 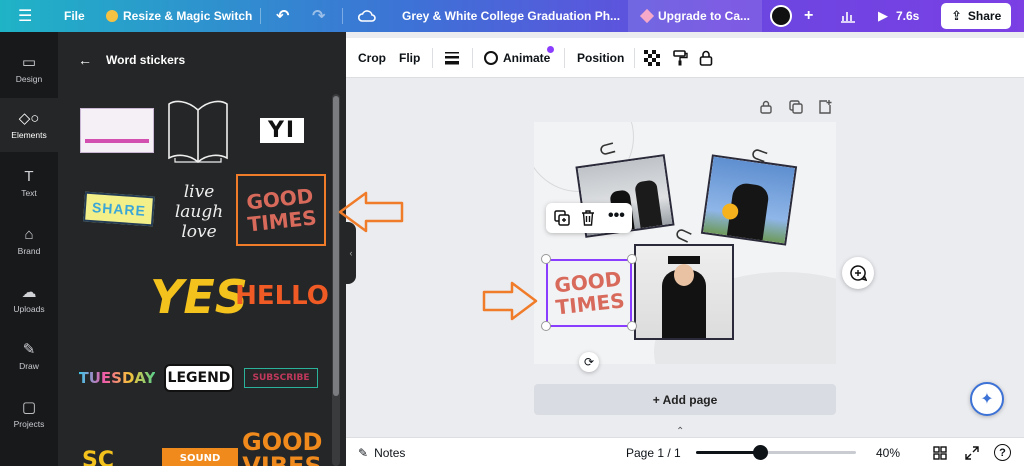 What do you see at coordinates (179, 16) in the screenshot?
I see `resize-button: Resize & Magic Switch` at bounding box center [179, 16].